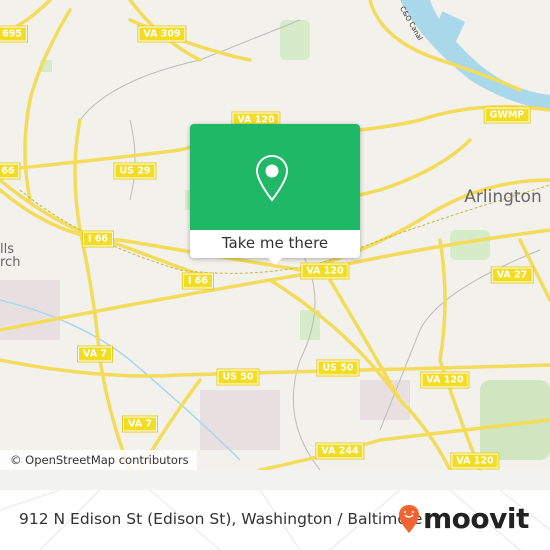  Describe the element at coordinates (135, 171) in the screenshot. I see `route-shield: US 29` at that location.